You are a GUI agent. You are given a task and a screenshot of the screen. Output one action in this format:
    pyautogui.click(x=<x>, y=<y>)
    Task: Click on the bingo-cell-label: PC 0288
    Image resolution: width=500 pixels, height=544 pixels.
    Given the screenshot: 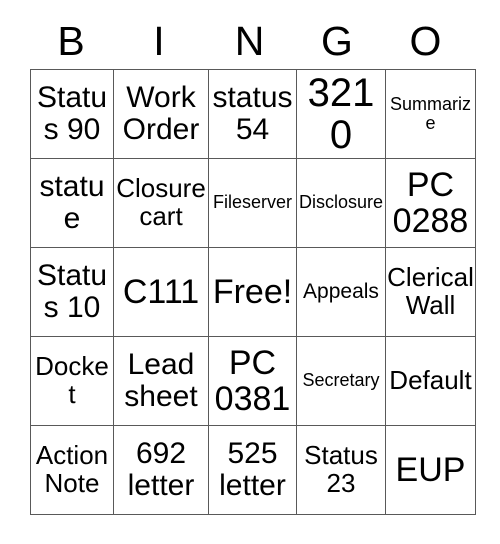 What is the action you would take?
    pyautogui.click(x=430, y=202)
    